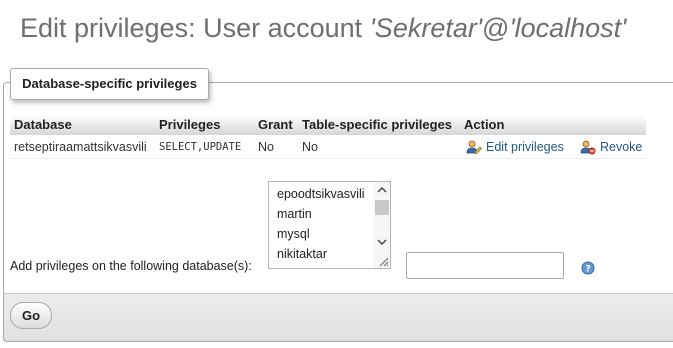 Image resolution: width=673 pixels, height=348 pixels. I want to click on database-select-list: epoodtsikvasvili martin mysql nikitaktar, so click(329, 225).